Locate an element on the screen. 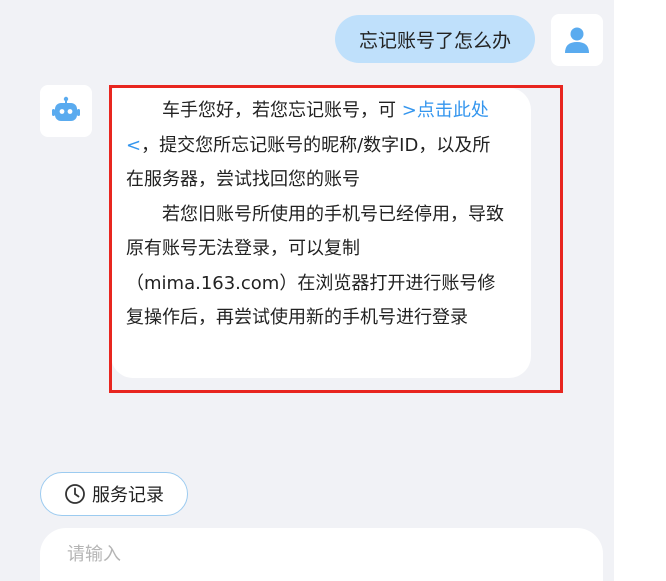  message-input-container is located at coordinates (321, 554).